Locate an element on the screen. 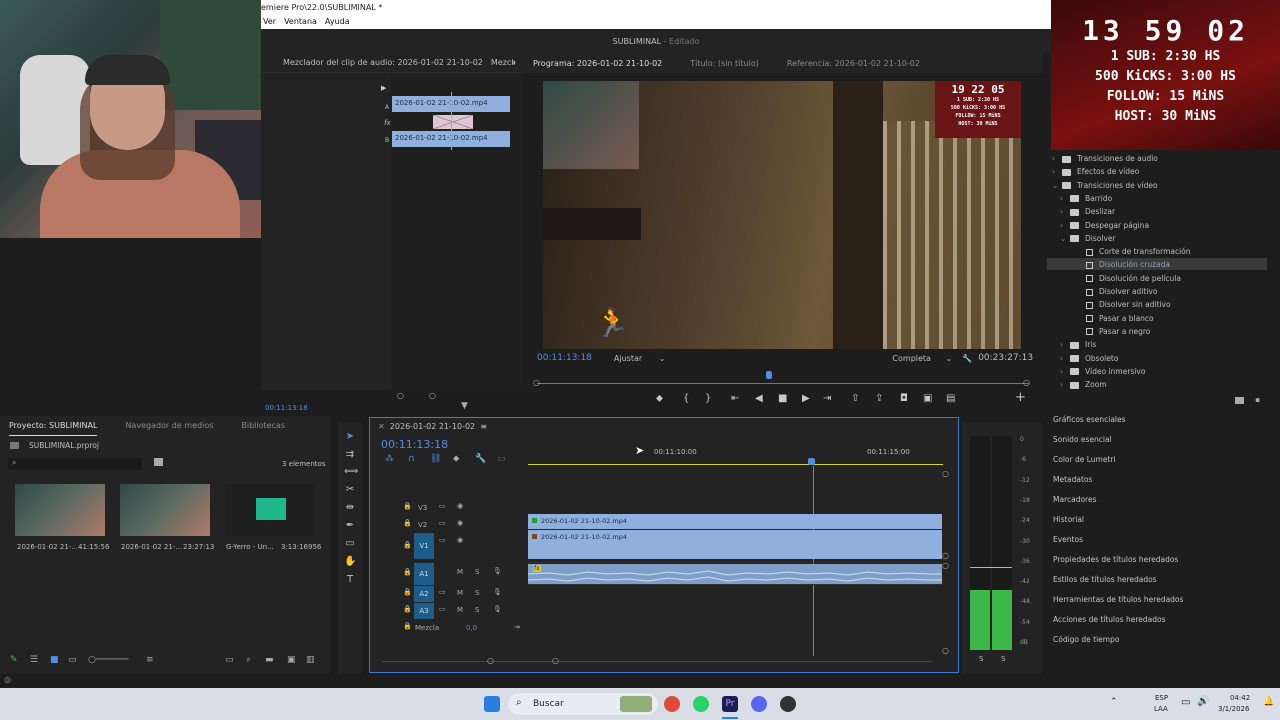 The width and height of the screenshot is (1280, 720). timeline-settings-icon: 🔧 is located at coordinates (480, 459).